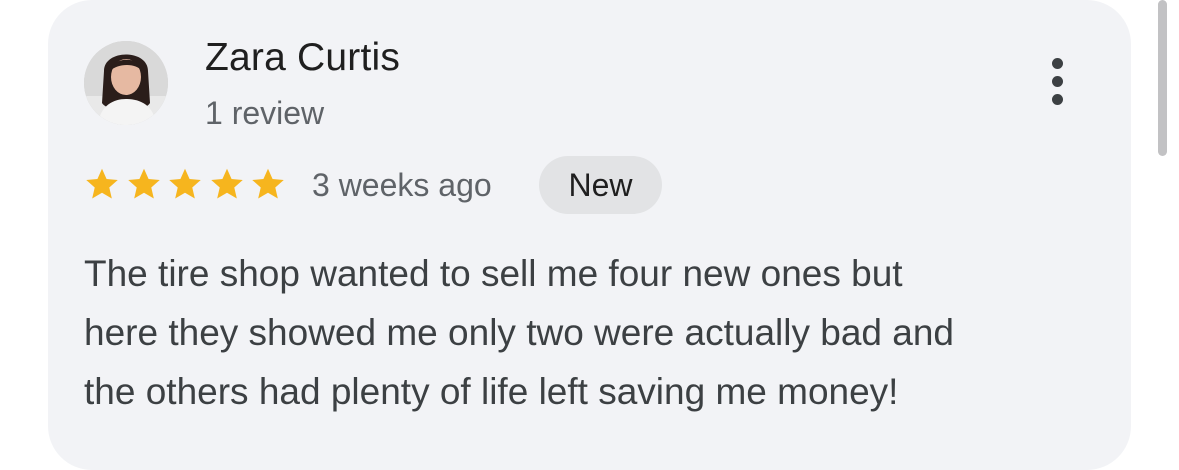 This screenshot has width=1179, height=470. What do you see at coordinates (265, 113) in the screenshot?
I see `reviewer-review-count: 1 review` at bounding box center [265, 113].